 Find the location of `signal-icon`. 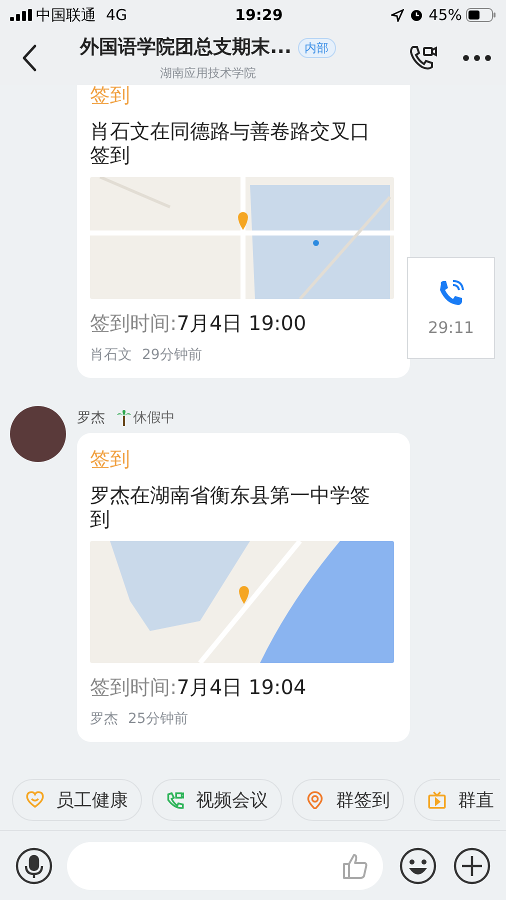

signal-icon is located at coordinates (21, 15).